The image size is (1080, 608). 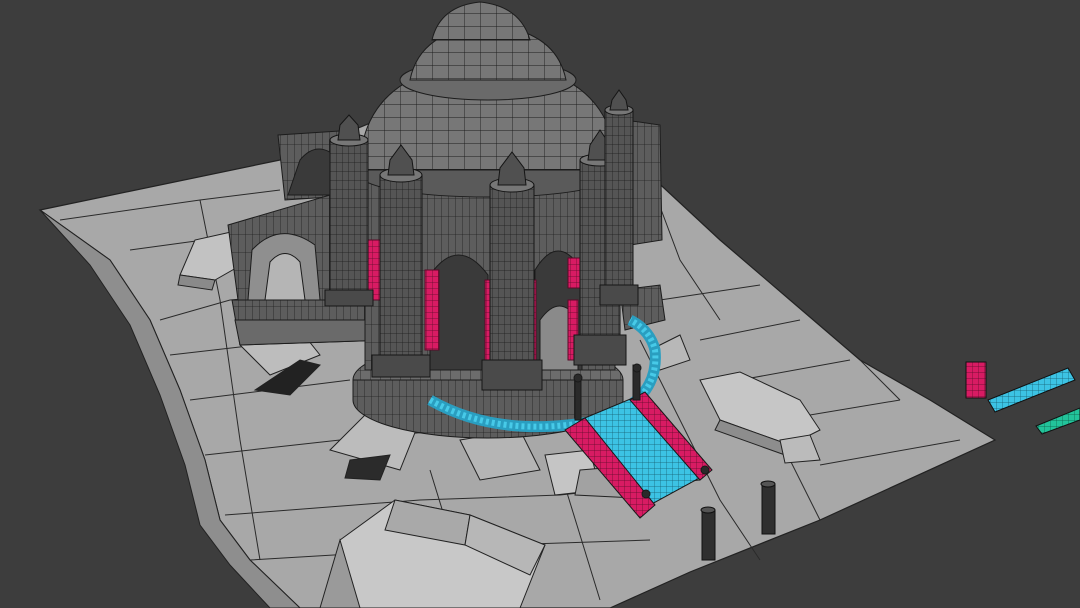 What do you see at coordinates (976, 380) in the screenshot?
I see `loose-part-pink` at bounding box center [976, 380].